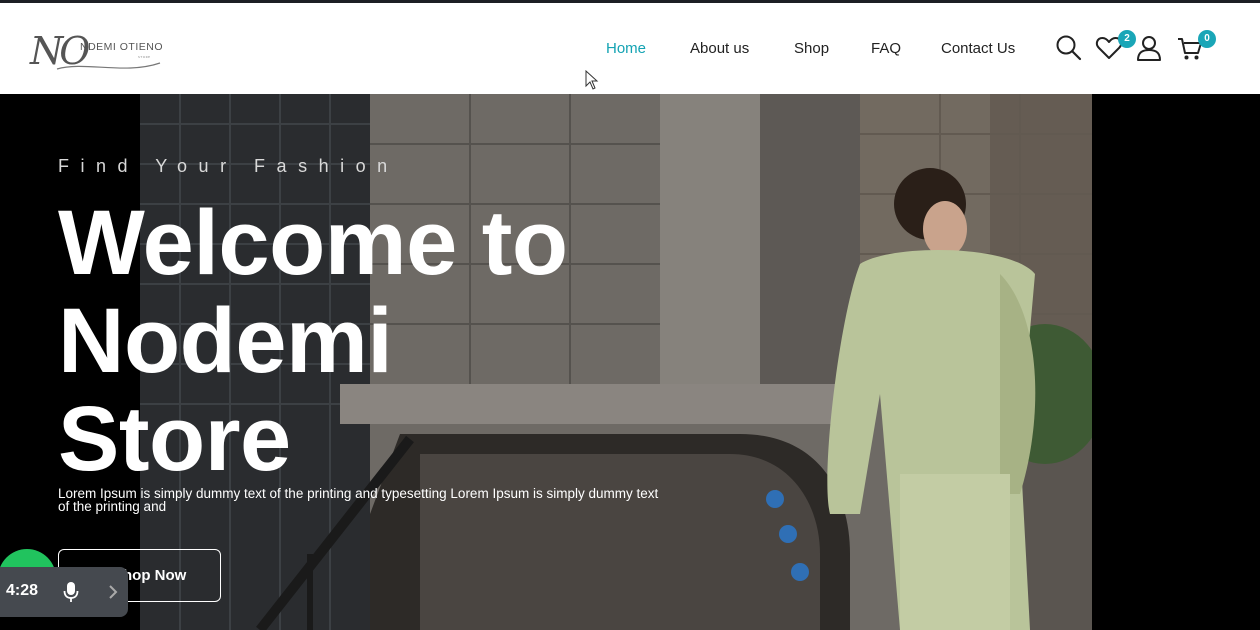 This screenshot has height=630, width=1260. Describe the element at coordinates (886, 48) in the screenshot. I see `nav-faq: FAQ` at that location.